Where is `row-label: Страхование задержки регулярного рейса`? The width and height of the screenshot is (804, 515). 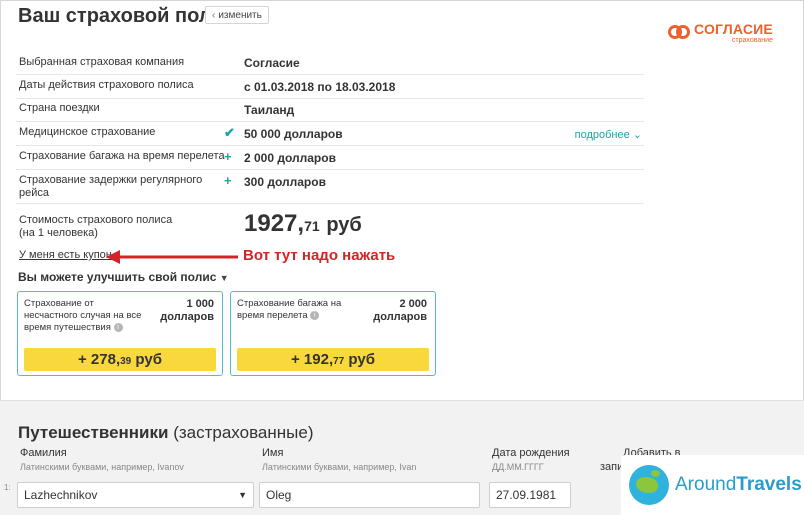 row-label: Страхование задержки регулярного рейса is located at coordinates (111, 186).